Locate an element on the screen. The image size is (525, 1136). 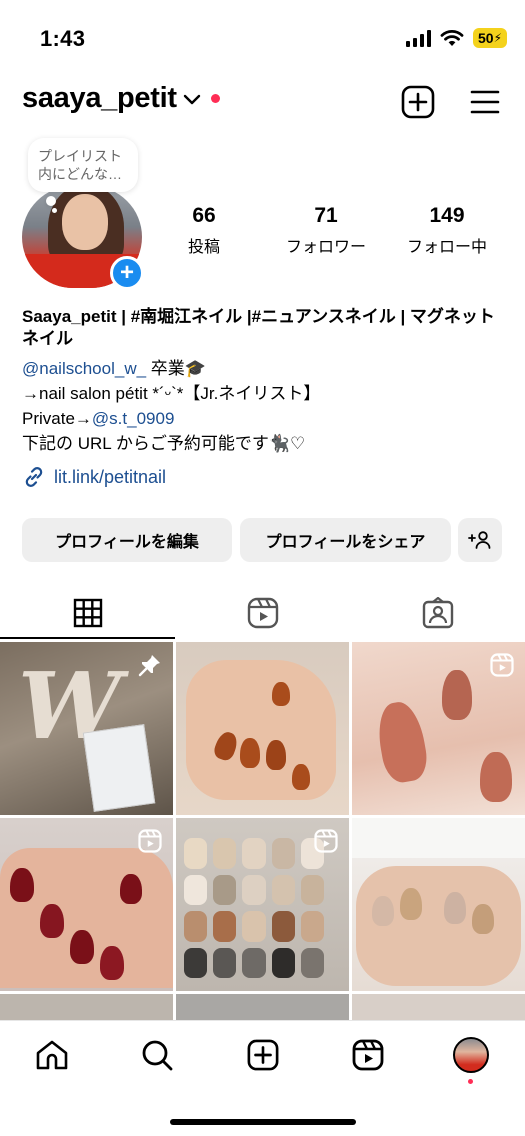
note-bubble-tail-small is located at coordinates (54, 210).